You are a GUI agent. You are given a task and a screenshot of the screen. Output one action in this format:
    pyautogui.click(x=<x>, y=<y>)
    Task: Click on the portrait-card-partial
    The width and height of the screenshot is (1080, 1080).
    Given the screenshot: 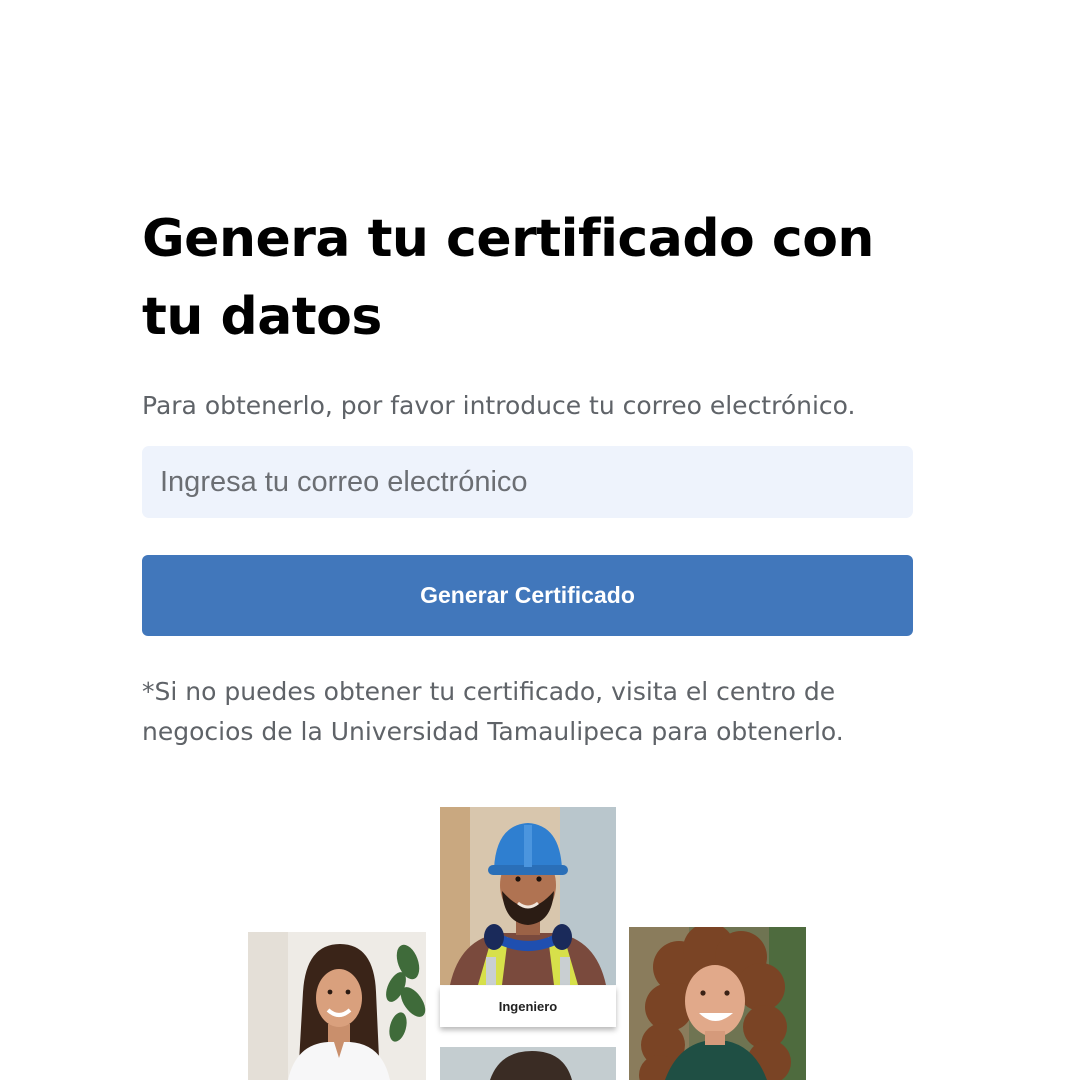 What is the action you would take?
    pyautogui.click(x=528, y=1063)
    